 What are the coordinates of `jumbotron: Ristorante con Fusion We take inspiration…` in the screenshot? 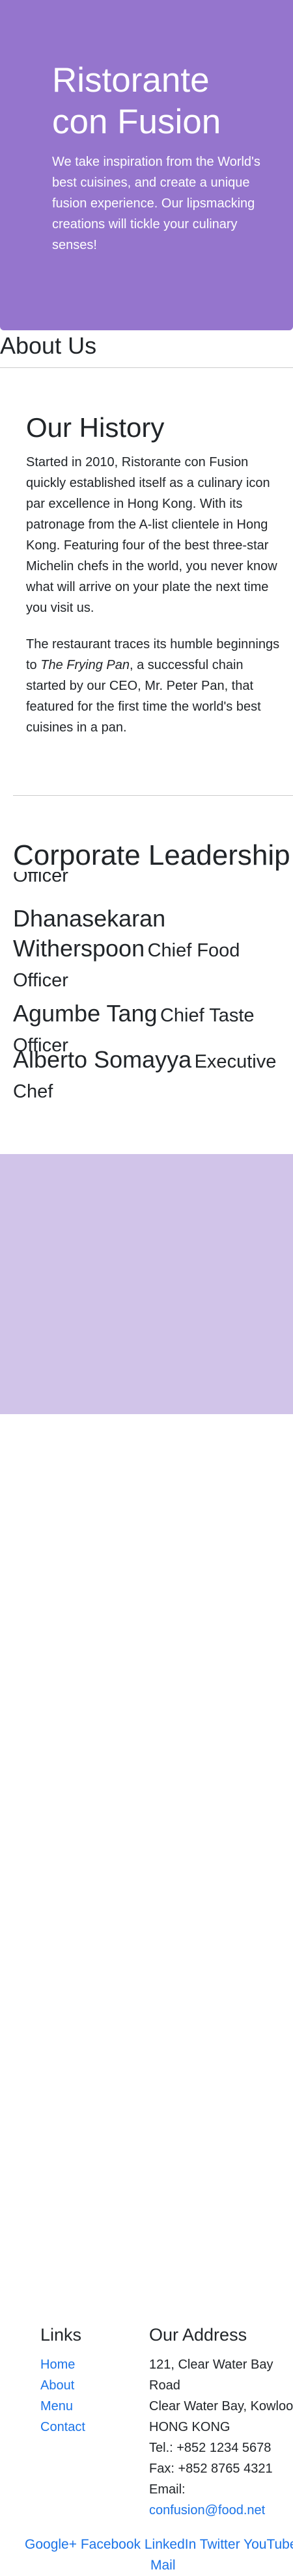 It's located at (146, 165).